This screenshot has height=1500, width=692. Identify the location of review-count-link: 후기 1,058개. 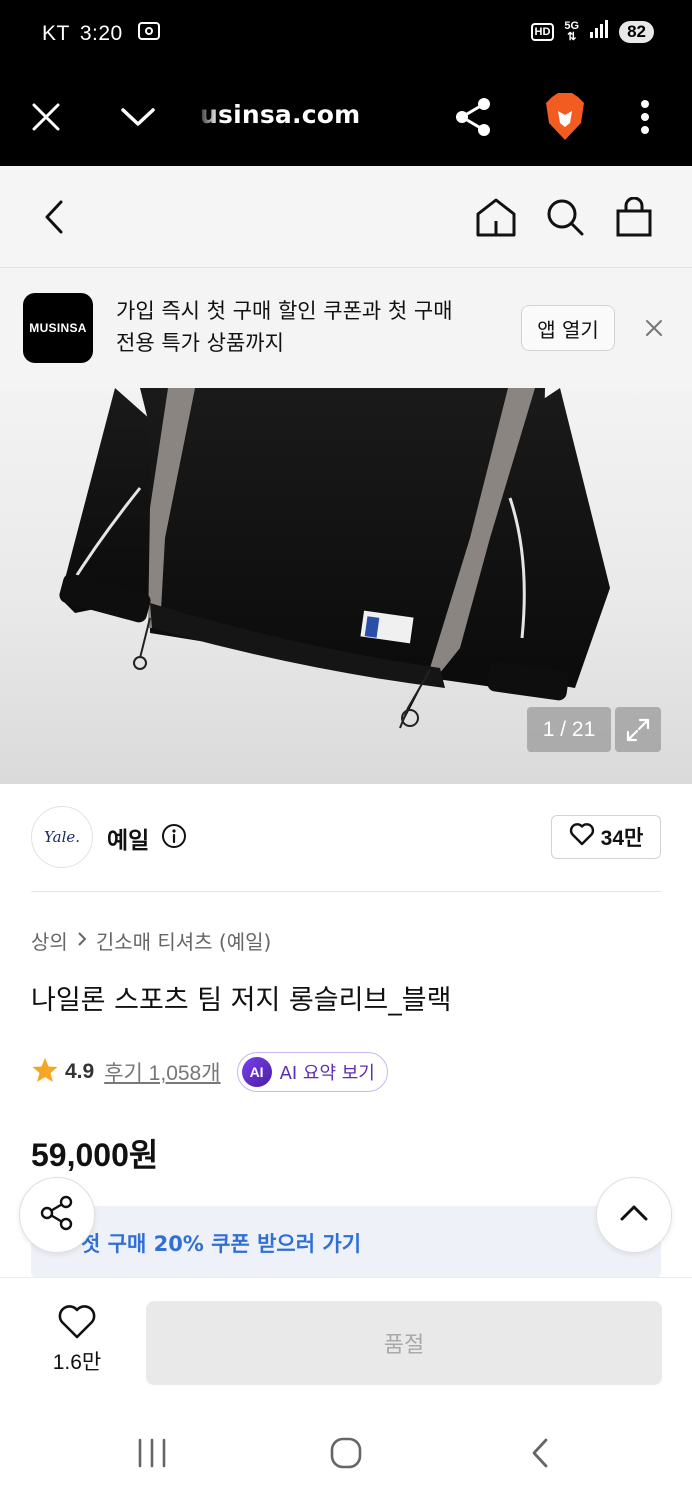
(162, 1072).